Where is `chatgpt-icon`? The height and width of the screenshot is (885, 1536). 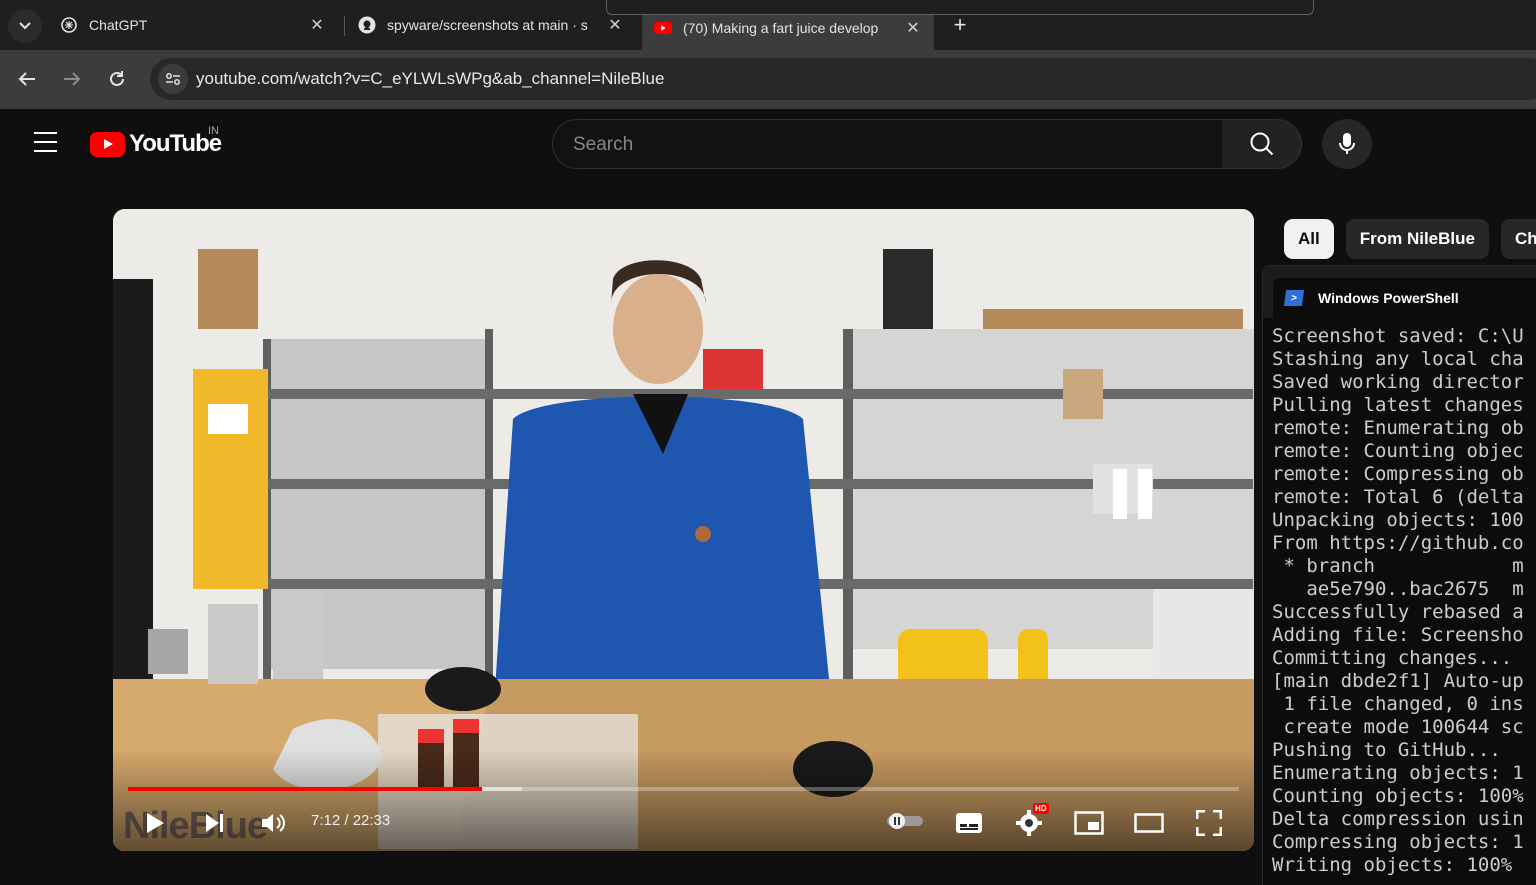 chatgpt-icon is located at coordinates (69, 25).